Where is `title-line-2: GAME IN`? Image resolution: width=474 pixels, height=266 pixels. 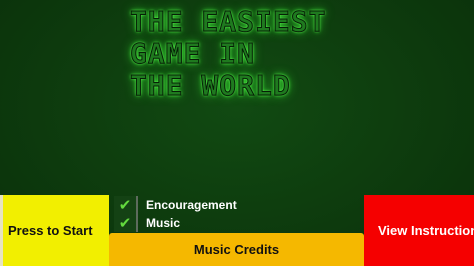
title-line-2: GAME IN is located at coordinates (193, 53).